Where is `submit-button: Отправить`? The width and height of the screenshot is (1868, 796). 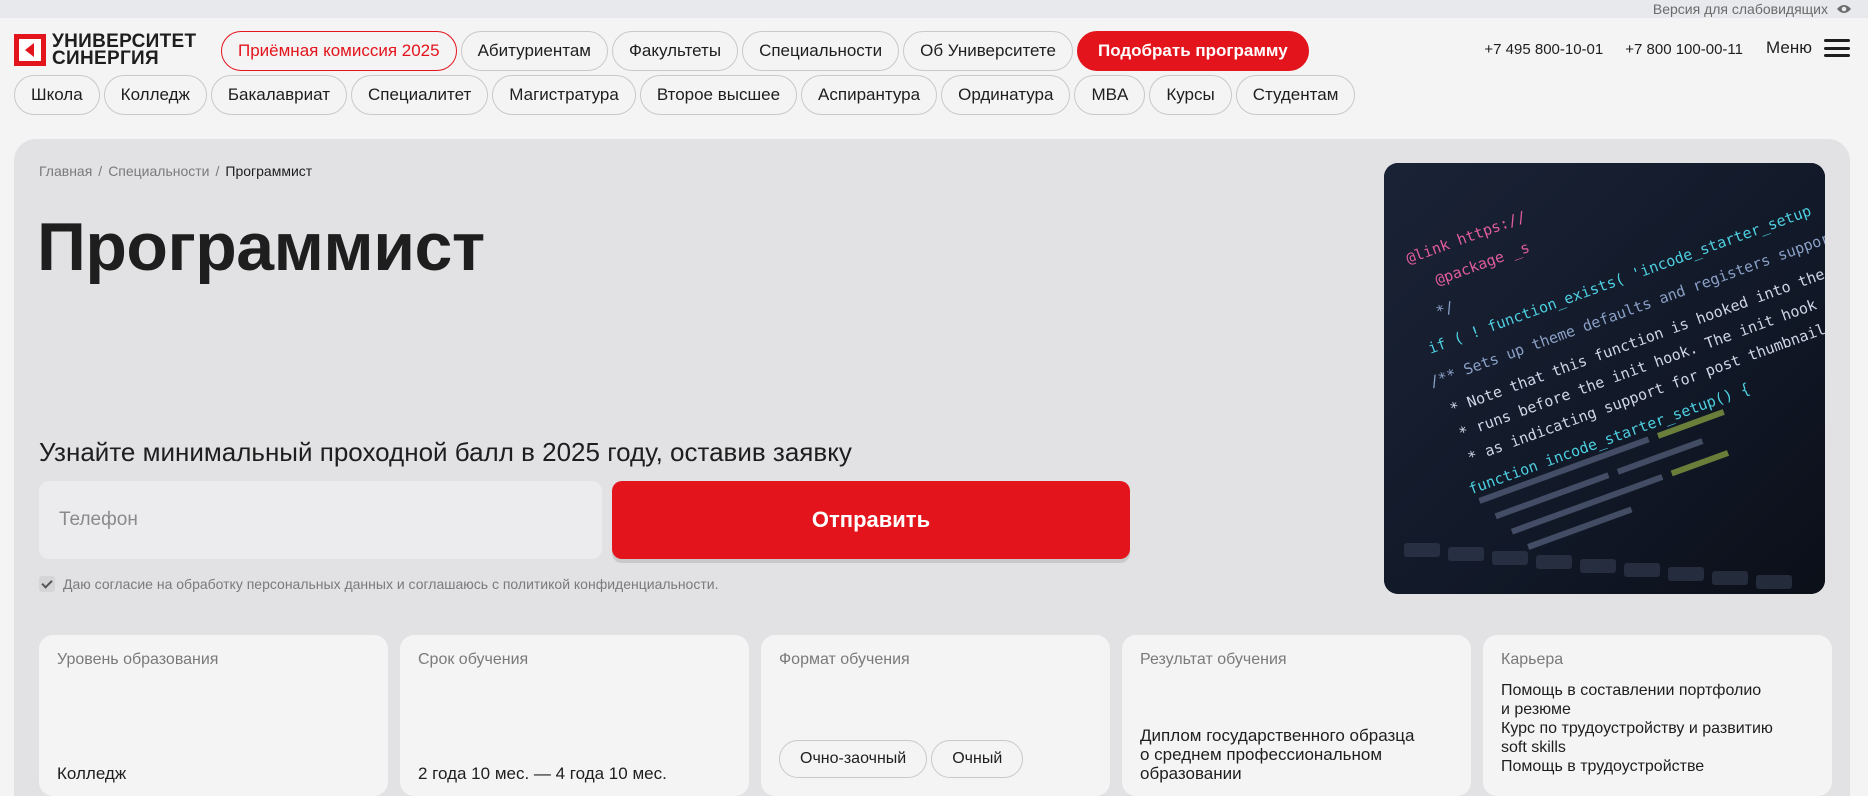
submit-button: Отправить is located at coordinates (871, 520).